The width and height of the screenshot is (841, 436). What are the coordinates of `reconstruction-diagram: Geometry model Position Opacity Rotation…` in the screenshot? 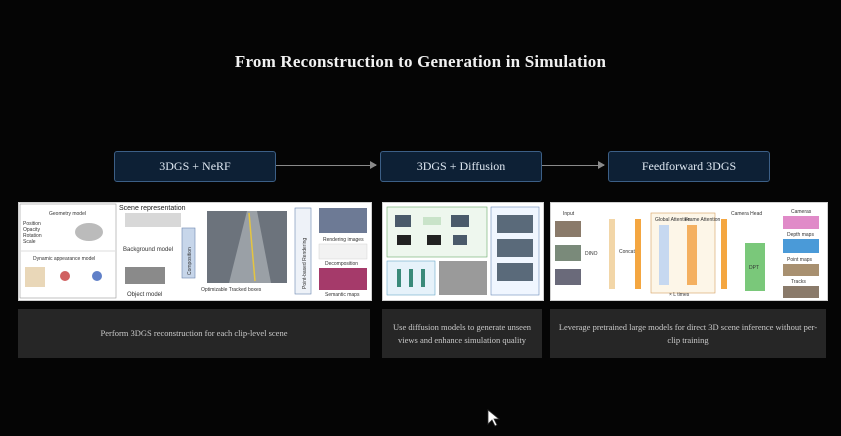 It's located at (193, 251).